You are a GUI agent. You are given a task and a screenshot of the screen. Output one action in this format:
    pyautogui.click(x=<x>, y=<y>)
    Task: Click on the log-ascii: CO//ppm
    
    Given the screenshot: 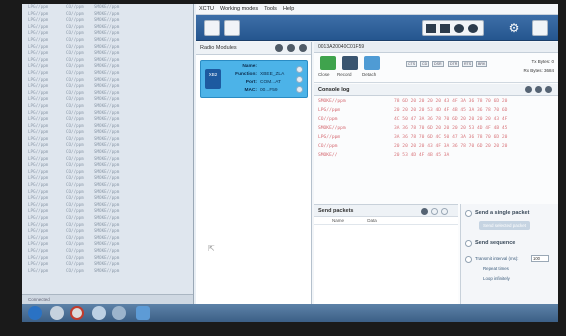 What is the action you would take?
    pyautogui.click(x=328, y=119)
    